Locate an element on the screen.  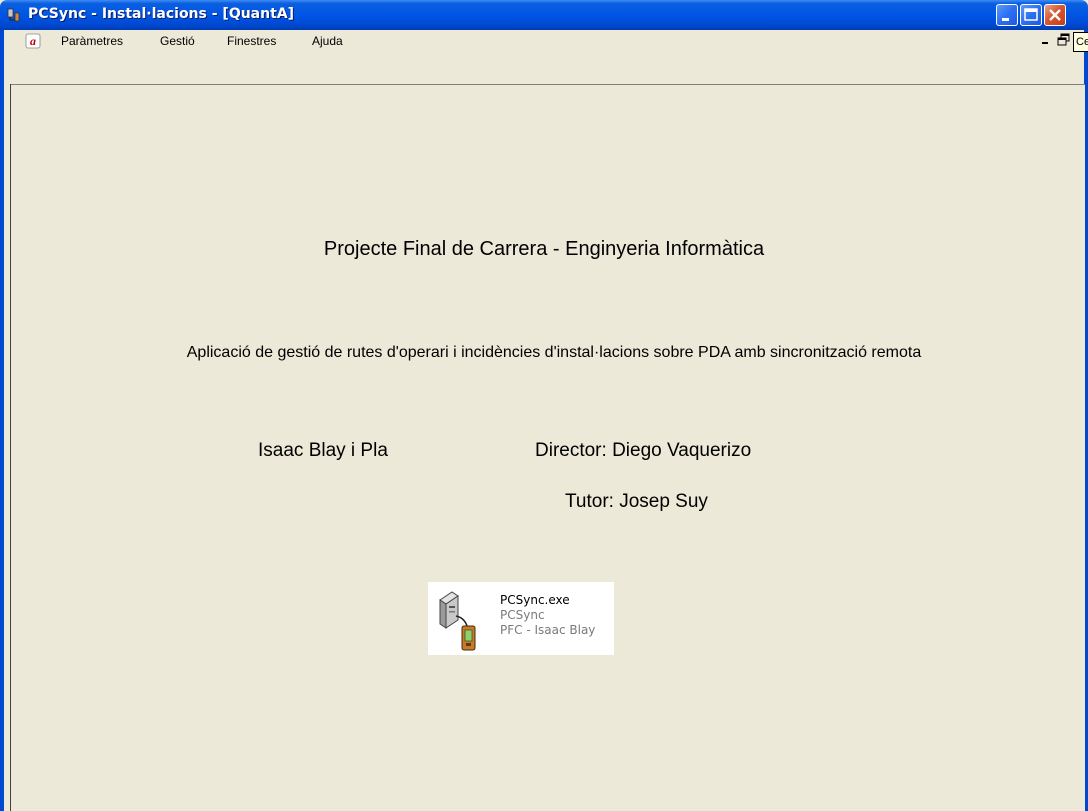
tutor-name: Tutor: Josep Suy is located at coordinates (636, 501).